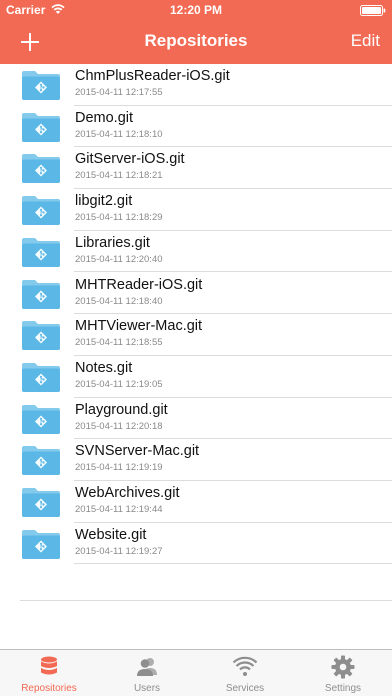 The image size is (392, 696). I want to click on repository-row: MHTViewer-Mac.git 2015-04-11 12:18:55, so click(196, 335).